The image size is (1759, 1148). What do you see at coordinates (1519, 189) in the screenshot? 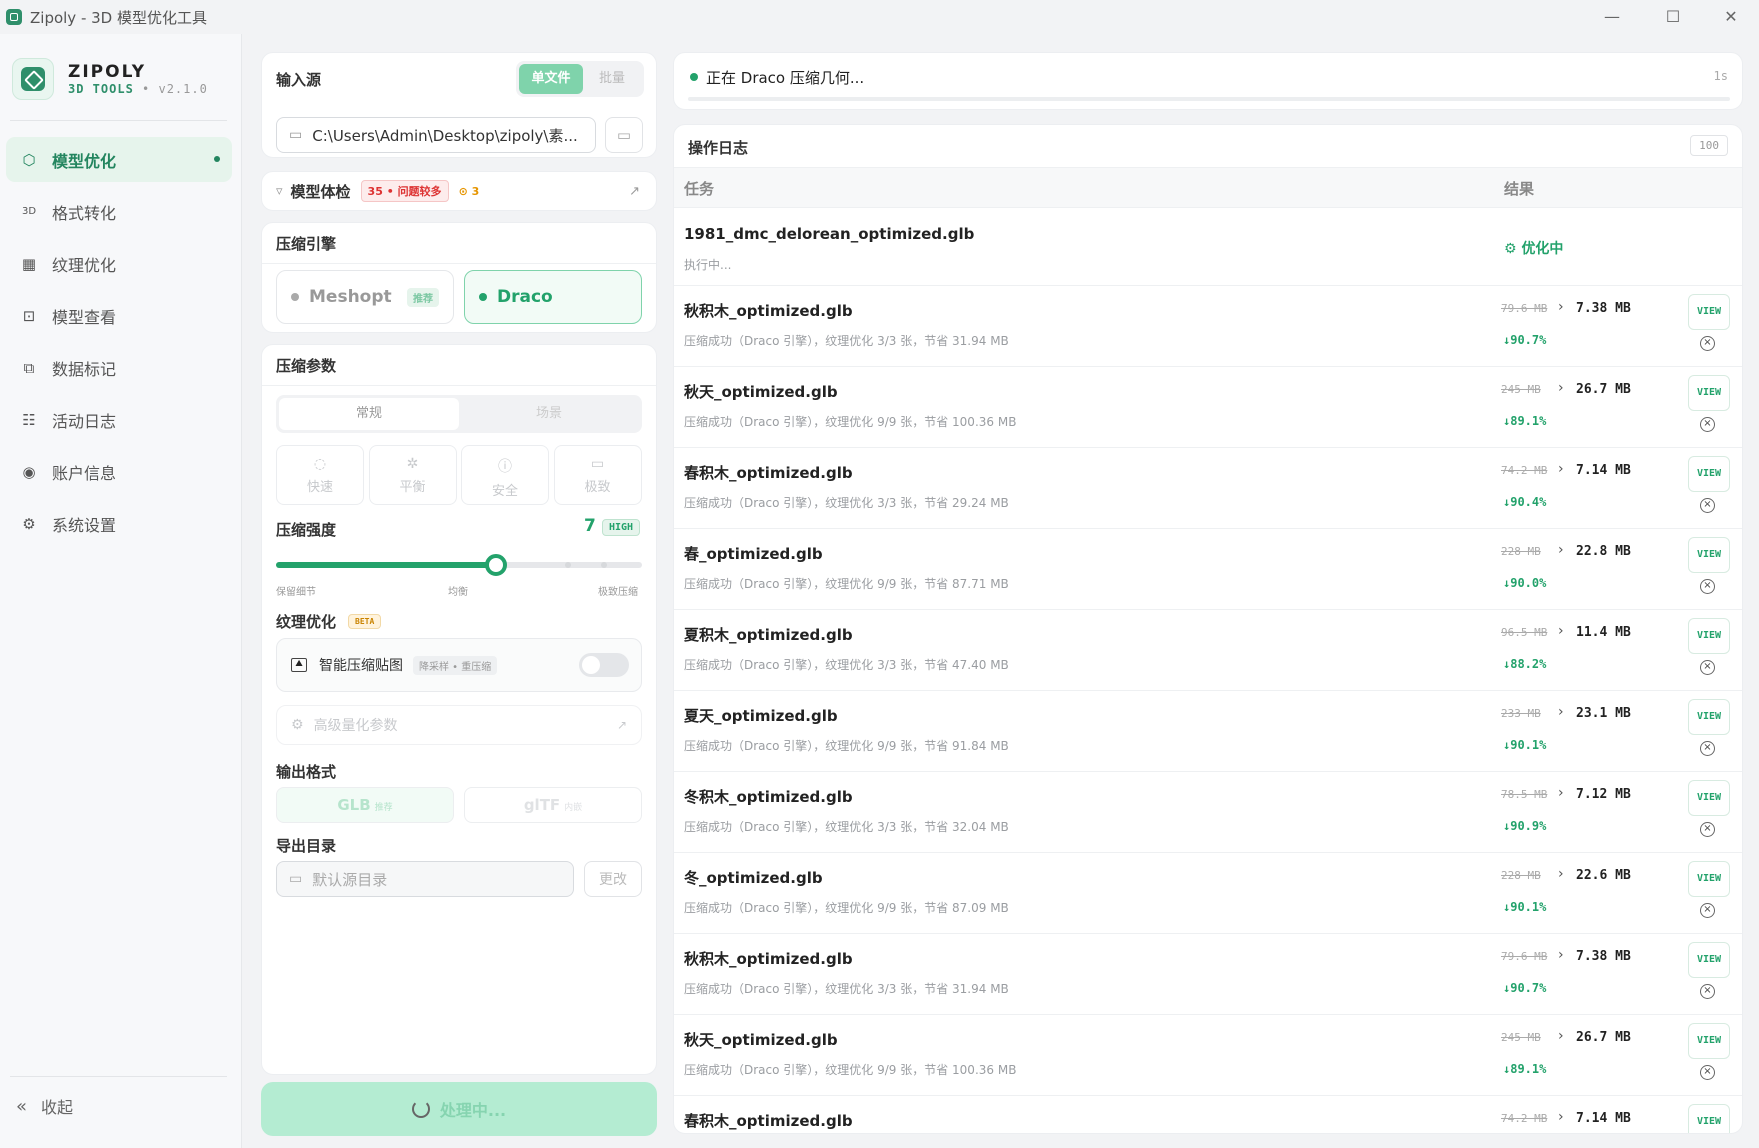
I see `col-result: 结果` at bounding box center [1519, 189].